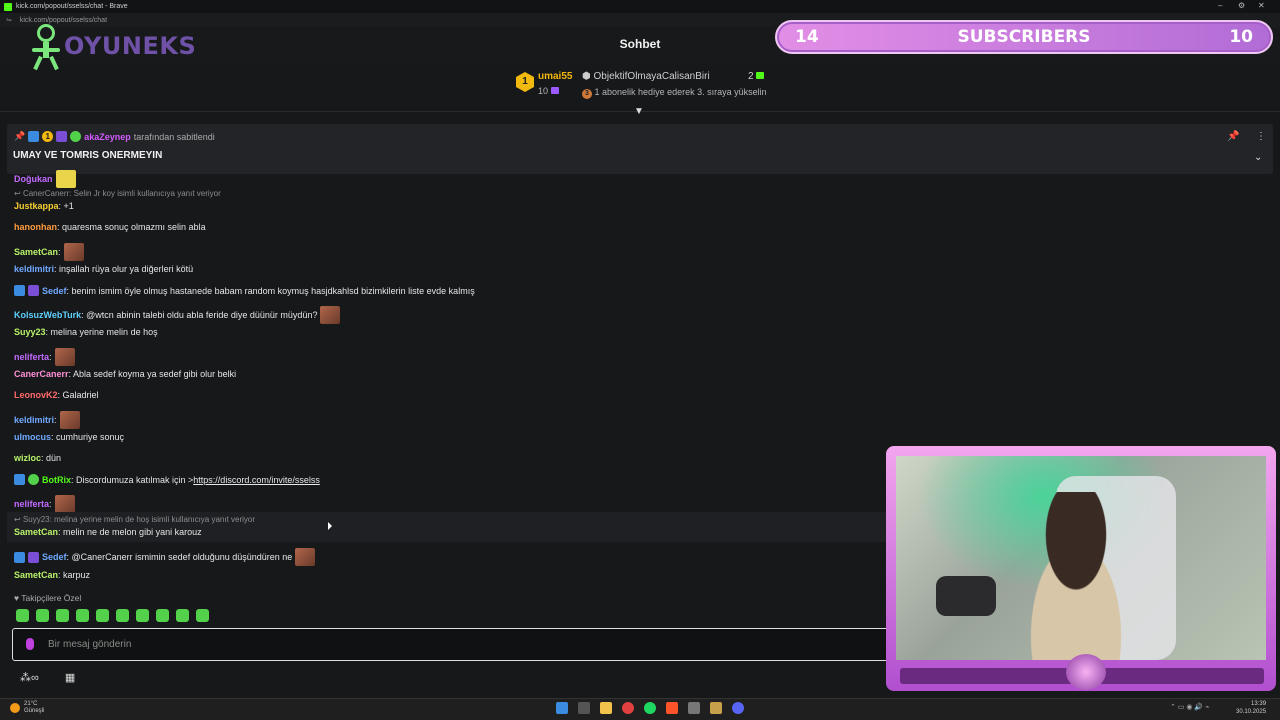 The height and width of the screenshot is (720, 1280). What do you see at coordinates (20, 136) in the screenshot?
I see `pin-icon: 📌` at bounding box center [20, 136].